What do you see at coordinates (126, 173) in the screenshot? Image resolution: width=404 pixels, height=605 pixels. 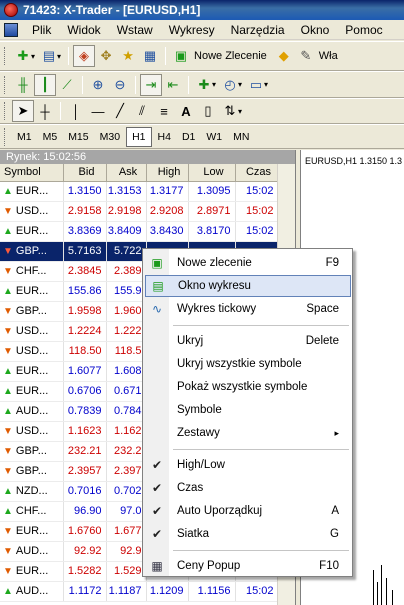 I see `column-header-ask: Ask` at bounding box center [126, 173].